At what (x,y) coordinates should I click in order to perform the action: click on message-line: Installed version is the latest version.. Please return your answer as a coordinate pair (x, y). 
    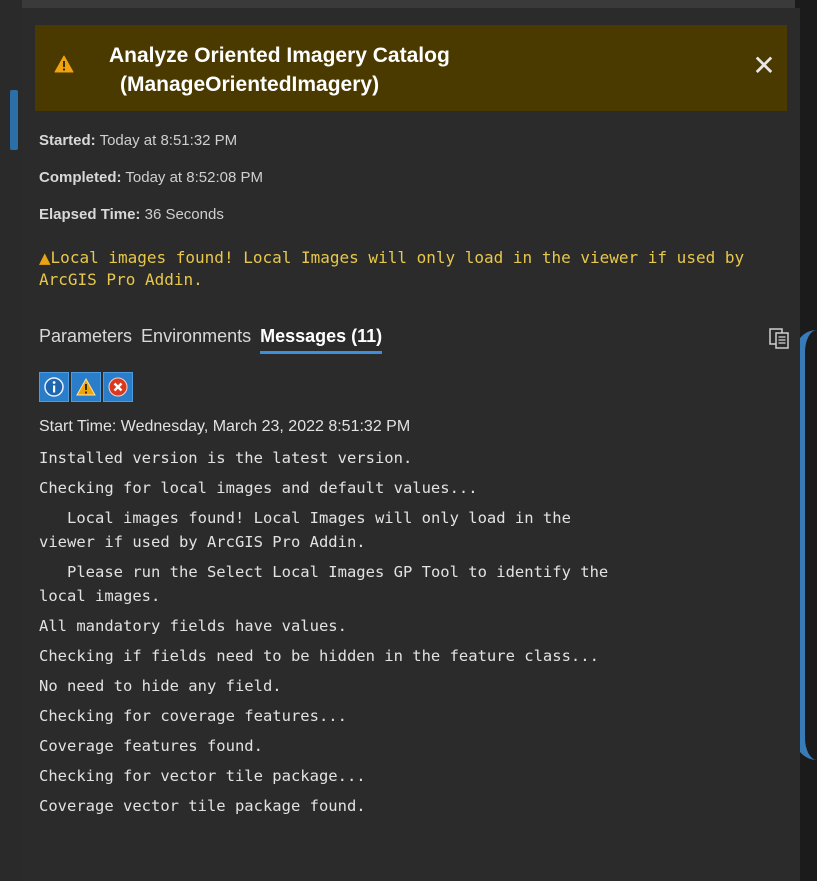
    Looking at the image, I should click on (226, 458).